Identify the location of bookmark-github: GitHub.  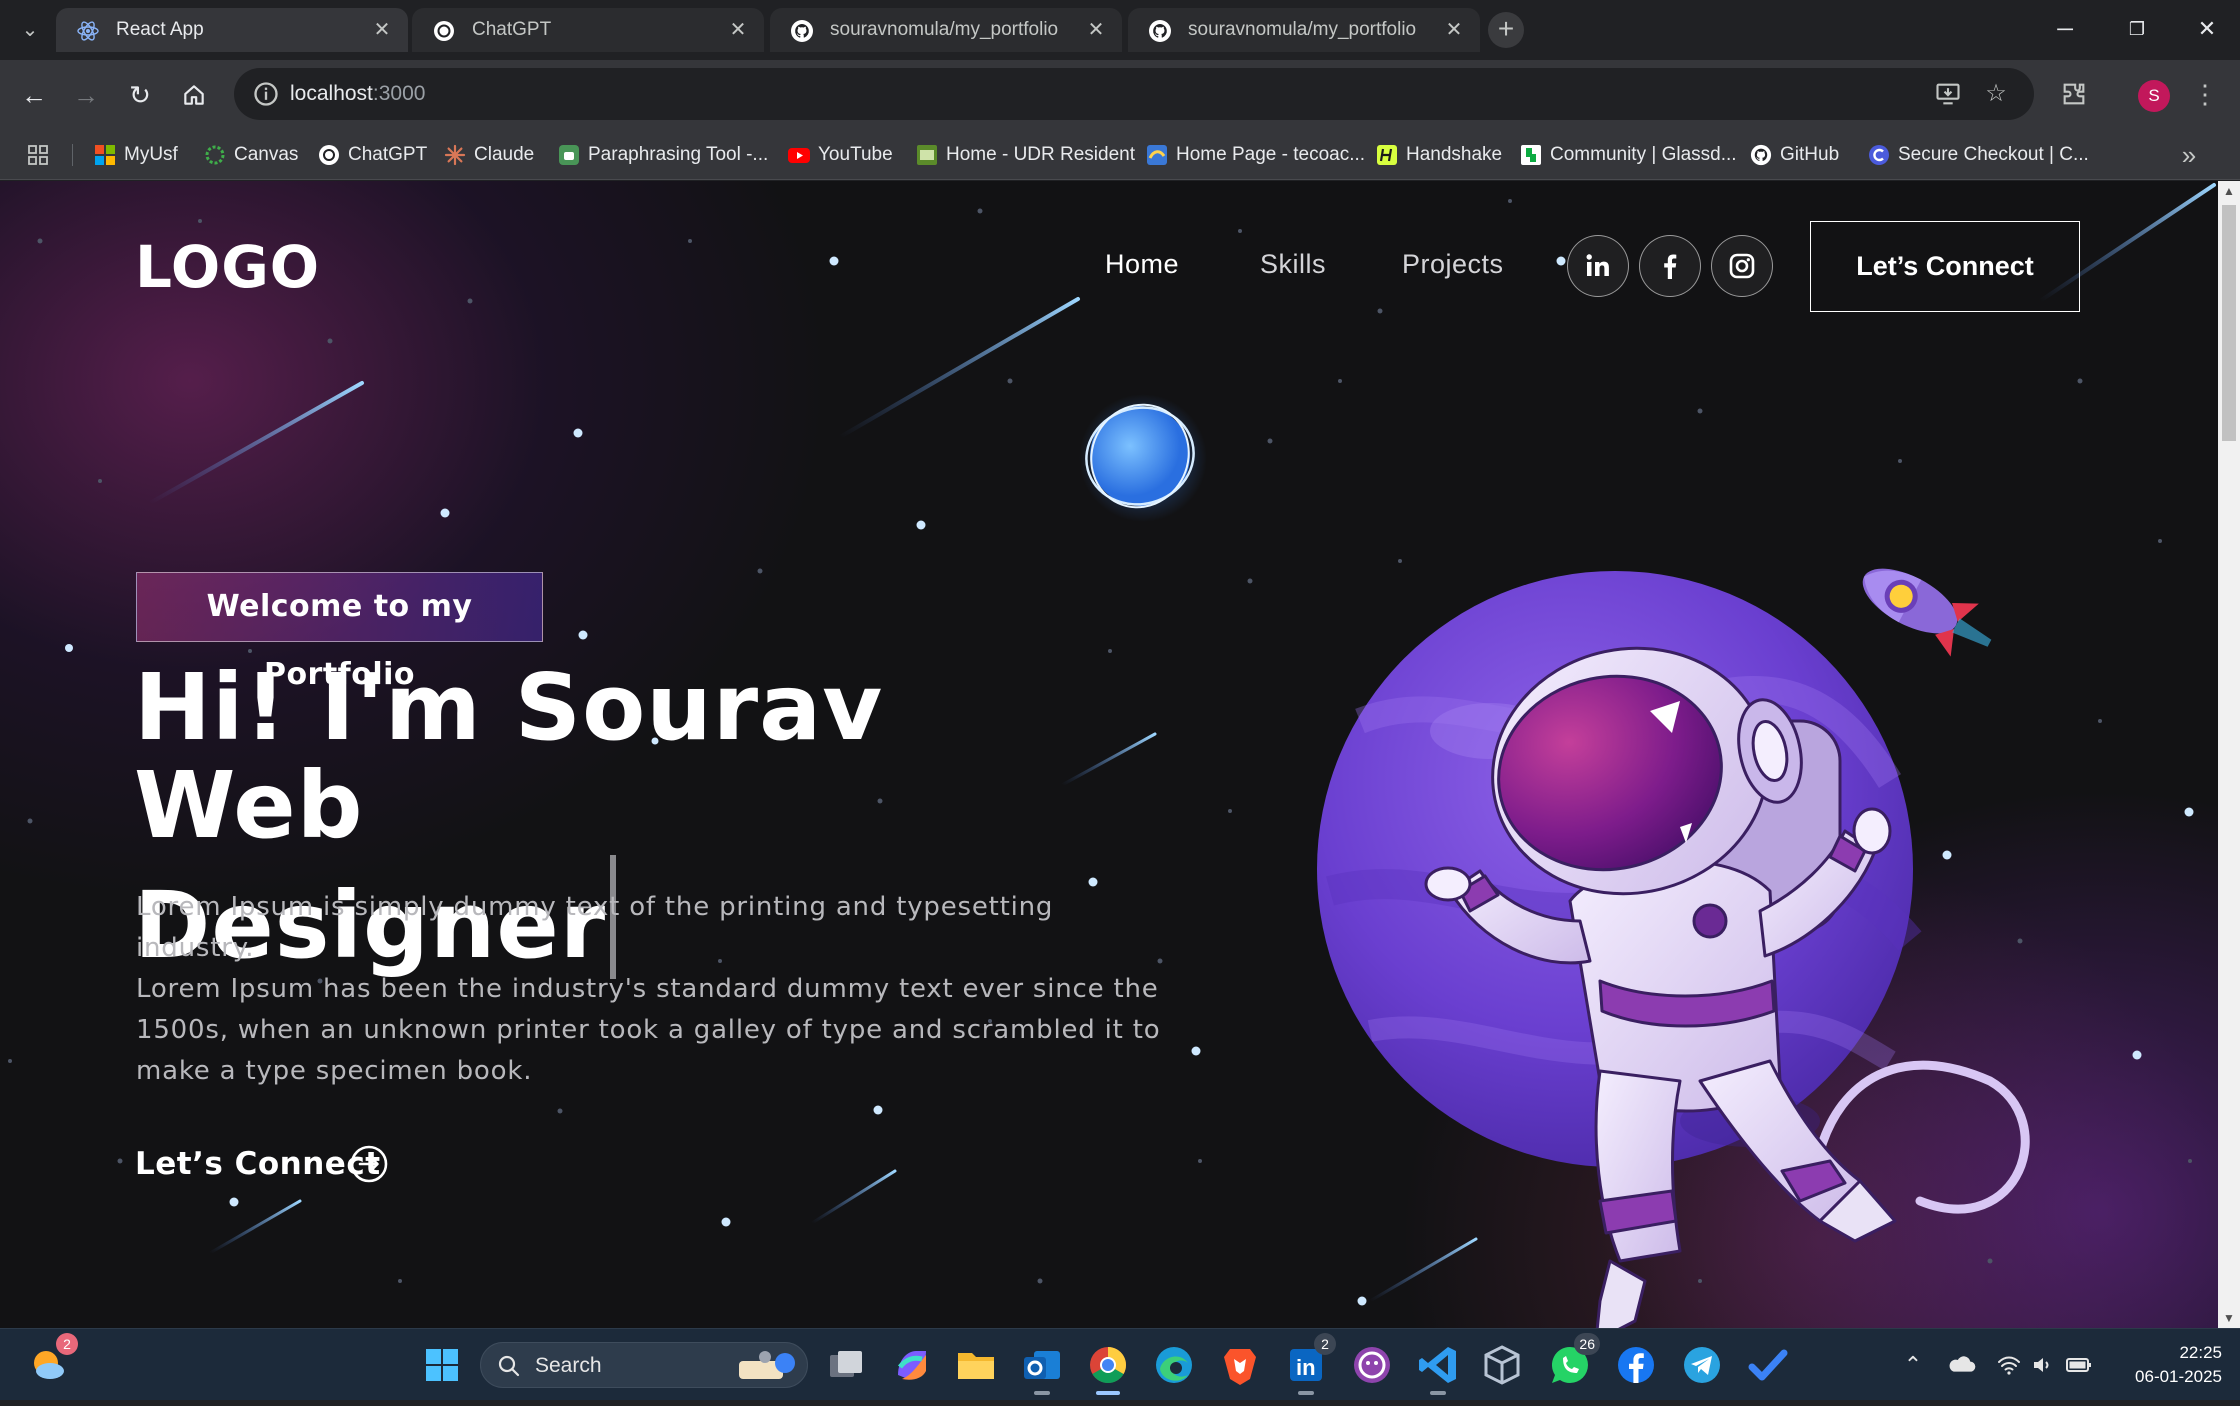
(1794, 155).